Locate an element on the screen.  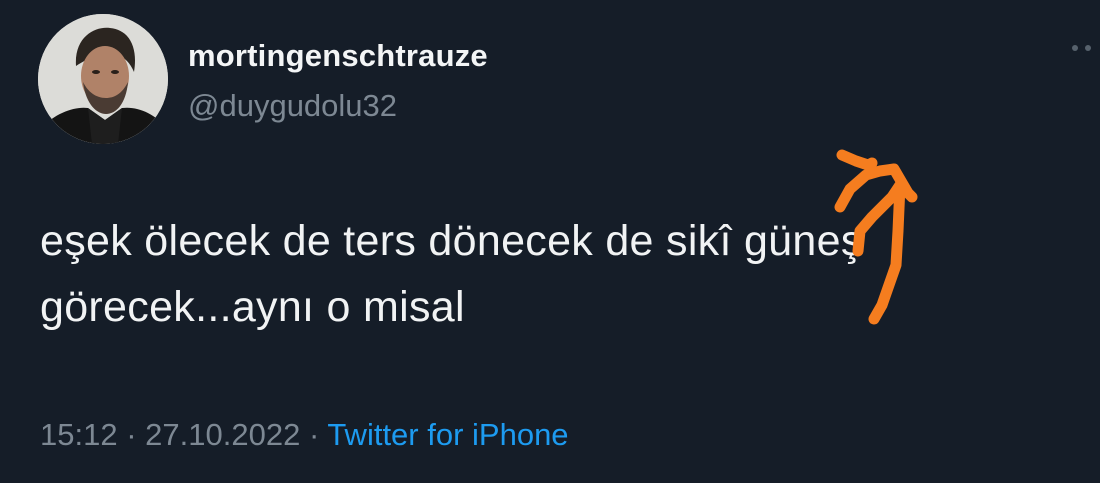
tweet-meta: 15:12 · 27.10.2022 · Twitter for iPhone is located at coordinates (304, 435).